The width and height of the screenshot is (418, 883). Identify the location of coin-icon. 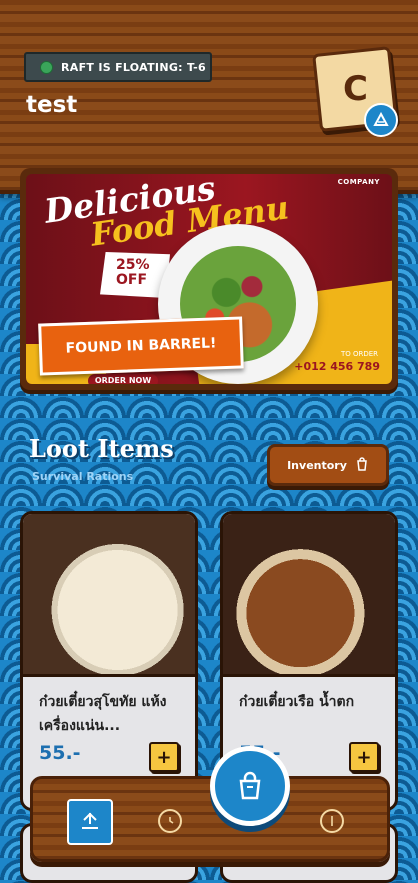
(332, 821).